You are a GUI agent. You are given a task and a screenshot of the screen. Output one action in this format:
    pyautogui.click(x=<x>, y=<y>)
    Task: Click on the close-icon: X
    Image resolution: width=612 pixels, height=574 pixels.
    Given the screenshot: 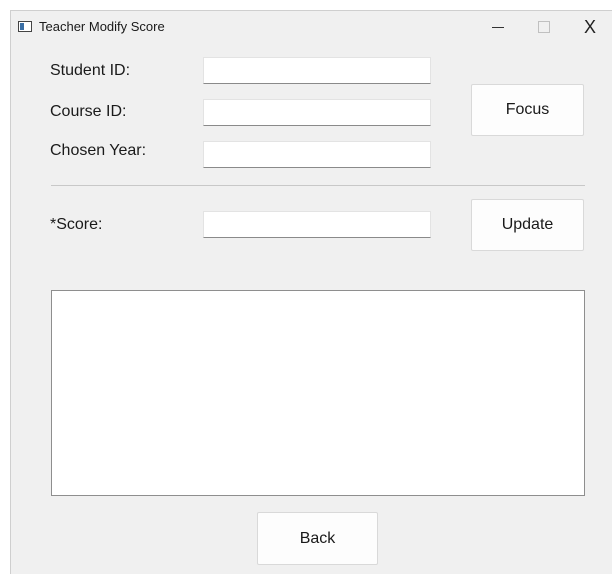 What is the action you would take?
    pyautogui.click(x=589, y=26)
    